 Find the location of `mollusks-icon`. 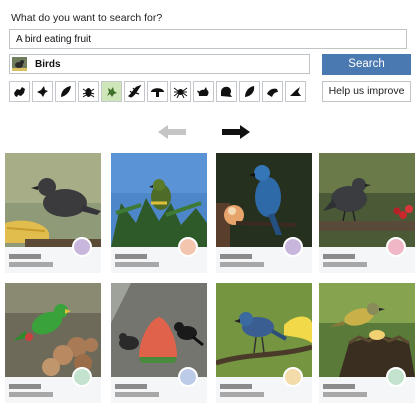

mollusks-icon is located at coordinates (226, 91).